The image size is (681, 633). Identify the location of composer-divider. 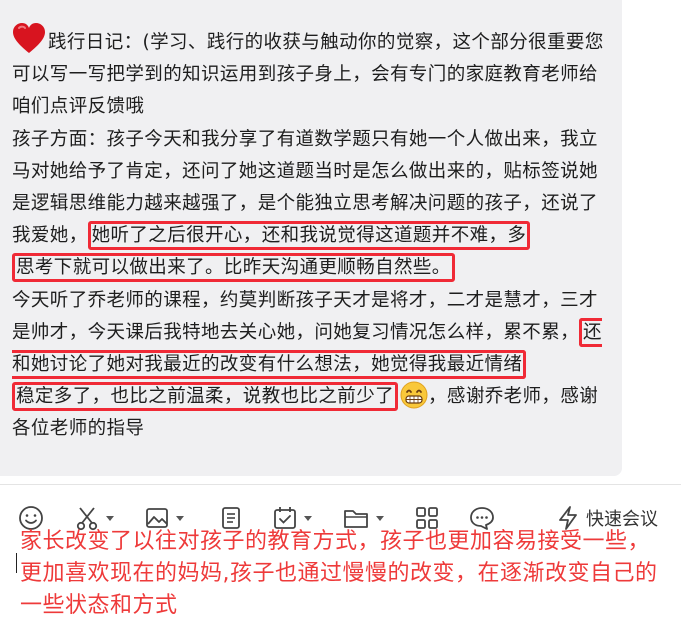
(340, 484).